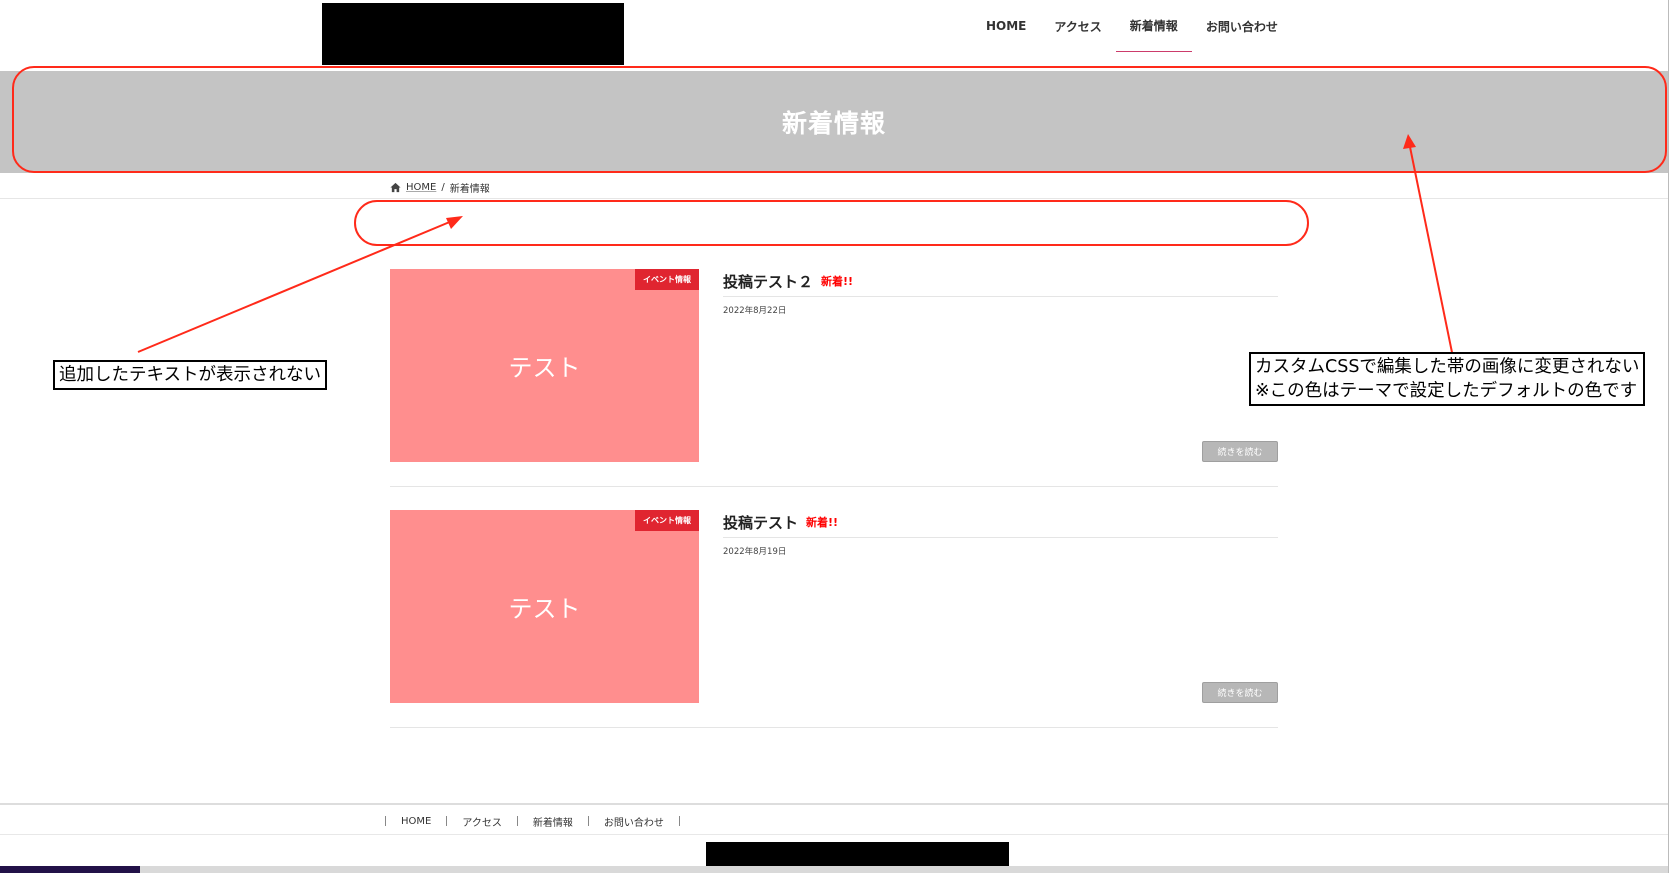  What do you see at coordinates (834, 198) in the screenshot?
I see `breadcrumb-divider` at bounding box center [834, 198].